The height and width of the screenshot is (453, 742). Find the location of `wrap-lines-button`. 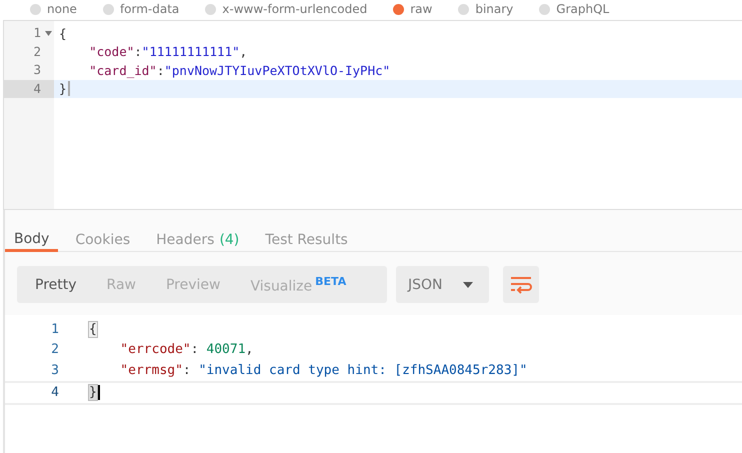

wrap-lines-button is located at coordinates (521, 284).